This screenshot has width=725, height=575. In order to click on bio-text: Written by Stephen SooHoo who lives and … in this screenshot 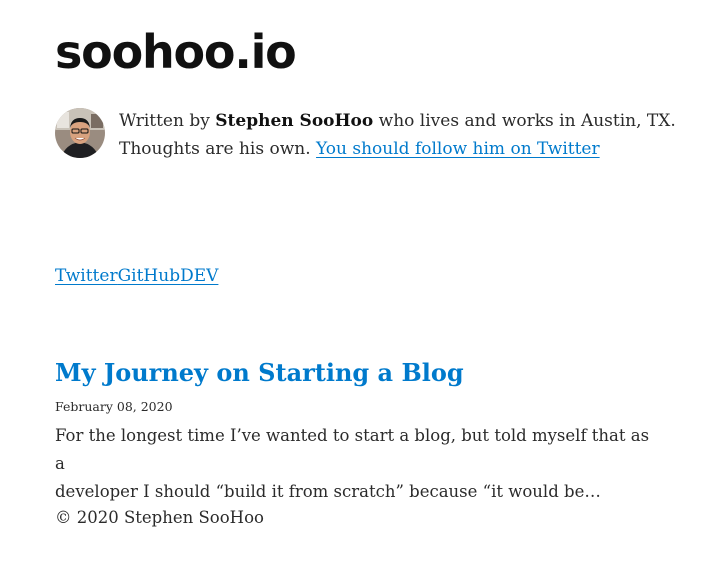, I will do `click(397, 135)`.